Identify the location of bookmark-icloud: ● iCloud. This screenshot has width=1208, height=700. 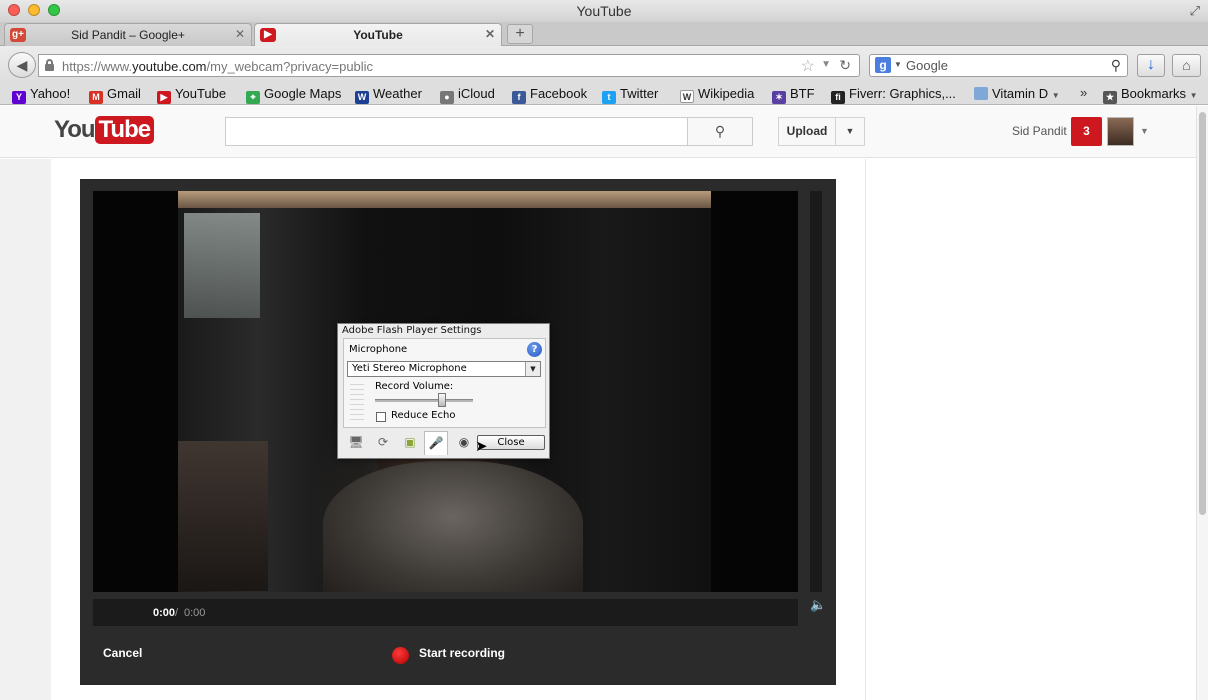
(467, 95).